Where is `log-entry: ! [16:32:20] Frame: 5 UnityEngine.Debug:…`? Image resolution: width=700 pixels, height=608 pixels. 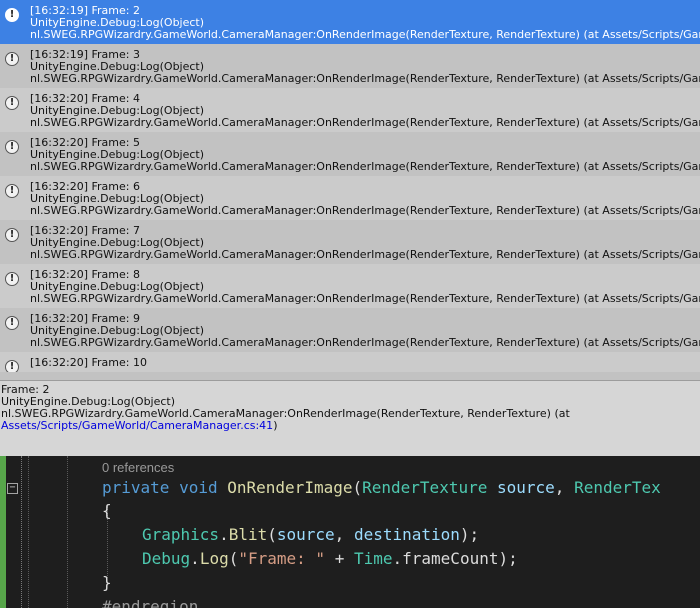 log-entry: ! [16:32:20] Frame: 5 UnityEngine.Debug:… is located at coordinates (350, 154).